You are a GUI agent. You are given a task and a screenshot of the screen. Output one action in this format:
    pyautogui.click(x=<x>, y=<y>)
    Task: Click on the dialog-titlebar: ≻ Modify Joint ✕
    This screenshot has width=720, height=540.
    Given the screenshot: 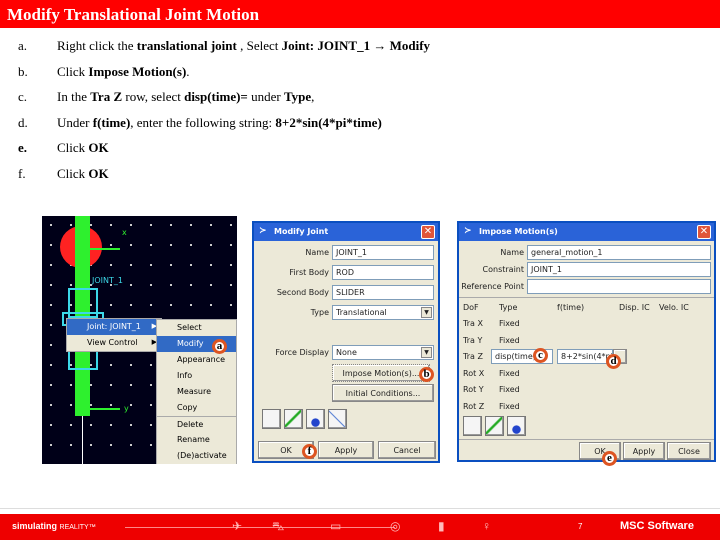 What is the action you would take?
    pyautogui.click(x=346, y=232)
    